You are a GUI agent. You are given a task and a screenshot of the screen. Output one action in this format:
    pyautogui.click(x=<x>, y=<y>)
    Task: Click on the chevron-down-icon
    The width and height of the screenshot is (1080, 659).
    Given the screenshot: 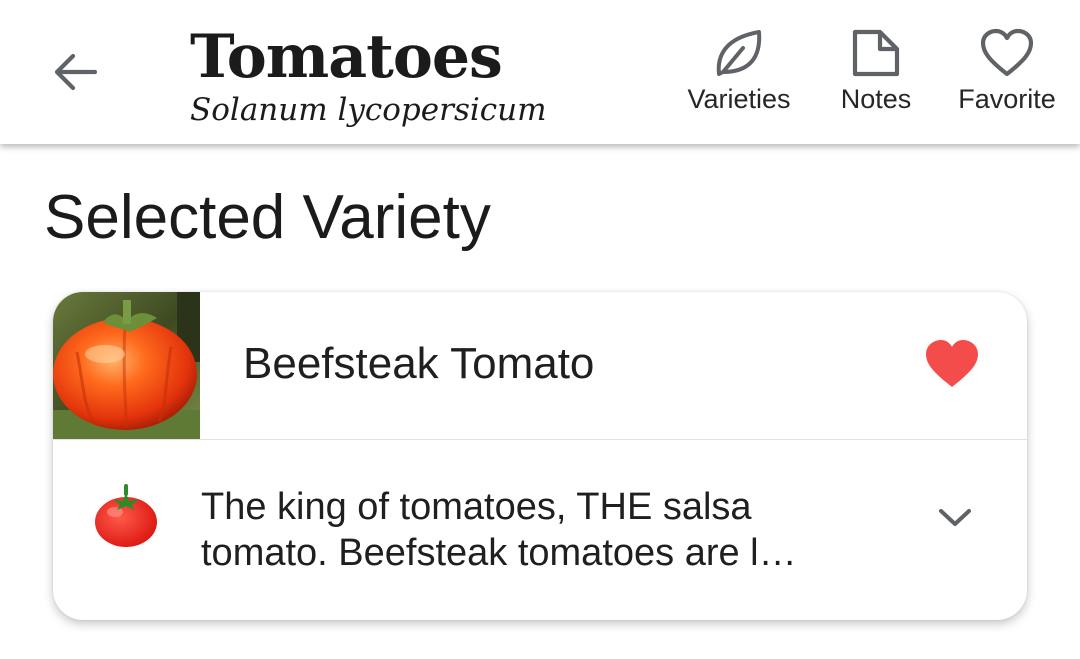 What is the action you would take?
    pyautogui.click(x=955, y=517)
    